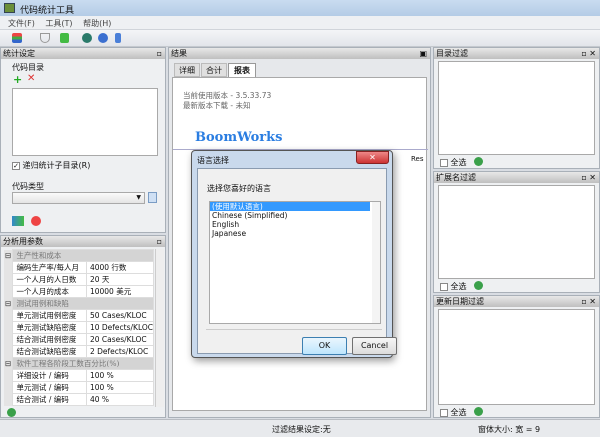 The image size is (600, 437). I want to click on param-value: 2 Defects/KLOC, so click(119, 351).